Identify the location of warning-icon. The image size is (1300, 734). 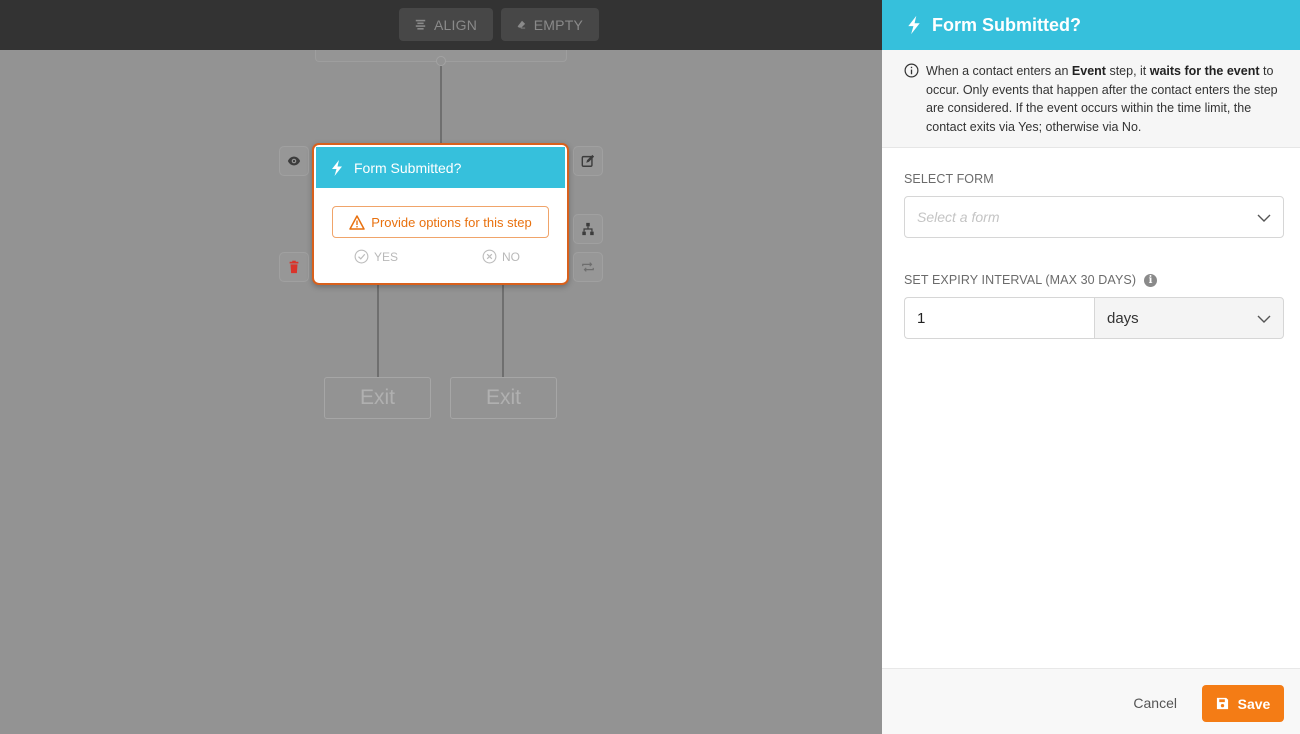
(357, 222).